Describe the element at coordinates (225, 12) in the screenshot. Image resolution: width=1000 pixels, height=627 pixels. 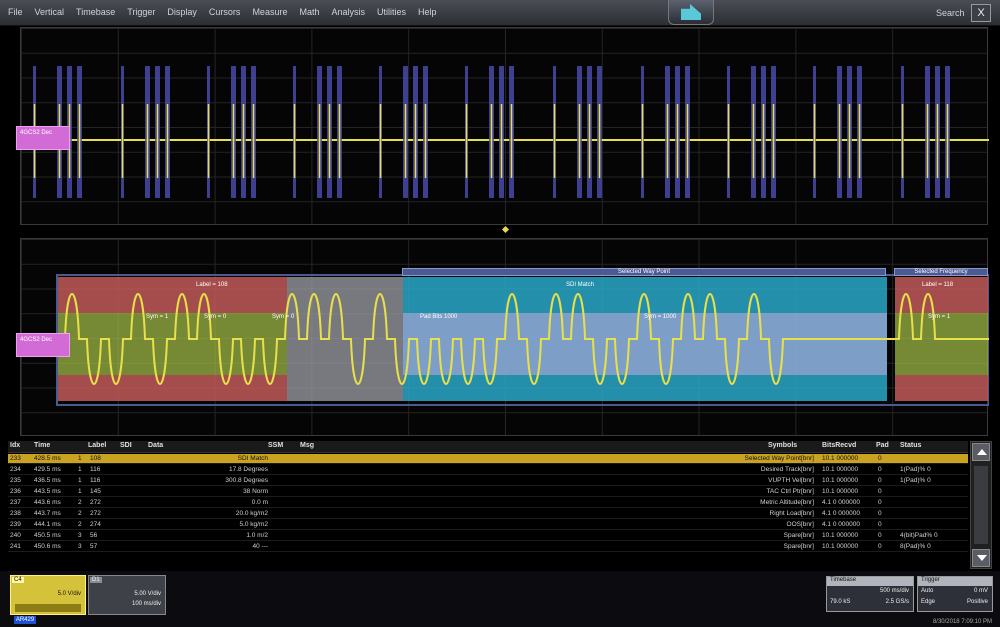
I see `menu-cursors: Cursors` at that location.